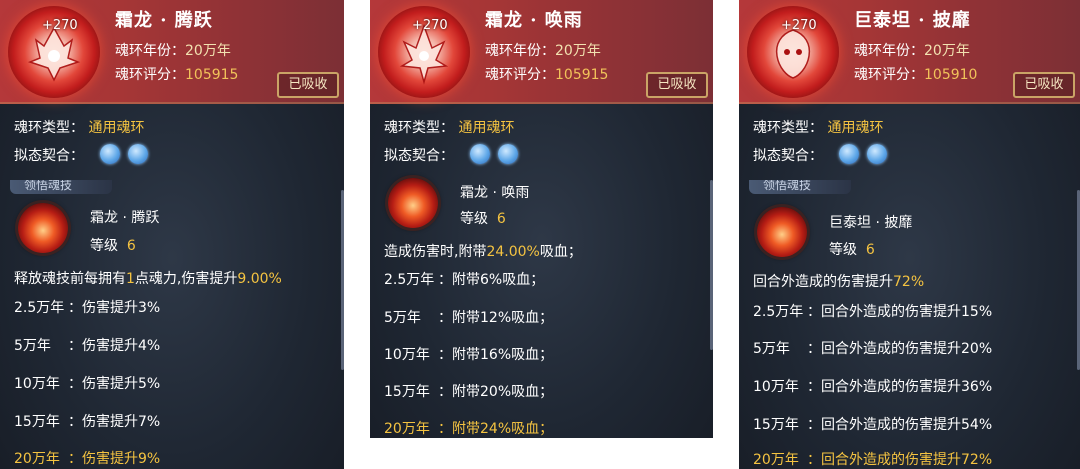 This screenshot has width=1080, height=469. Describe the element at coordinates (164, 20) in the screenshot. I see `ring-name: 霜龙 · 腾跃` at that location.